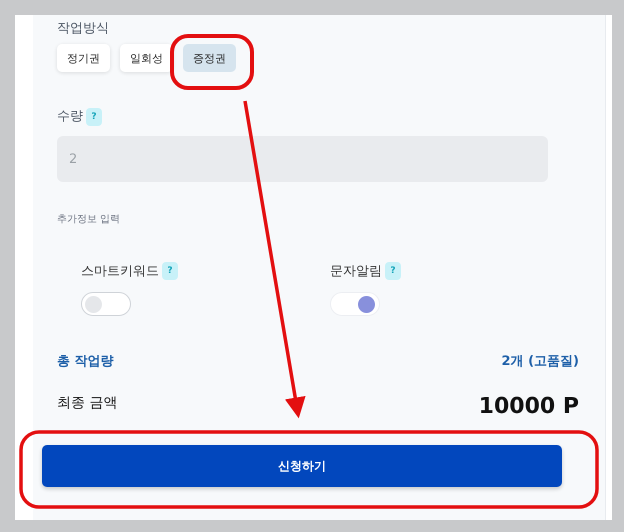 The height and width of the screenshot is (532, 624). What do you see at coordinates (120, 271) in the screenshot?
I see `toggle-label: 스마트키워드` at bounding box center [120, 271].